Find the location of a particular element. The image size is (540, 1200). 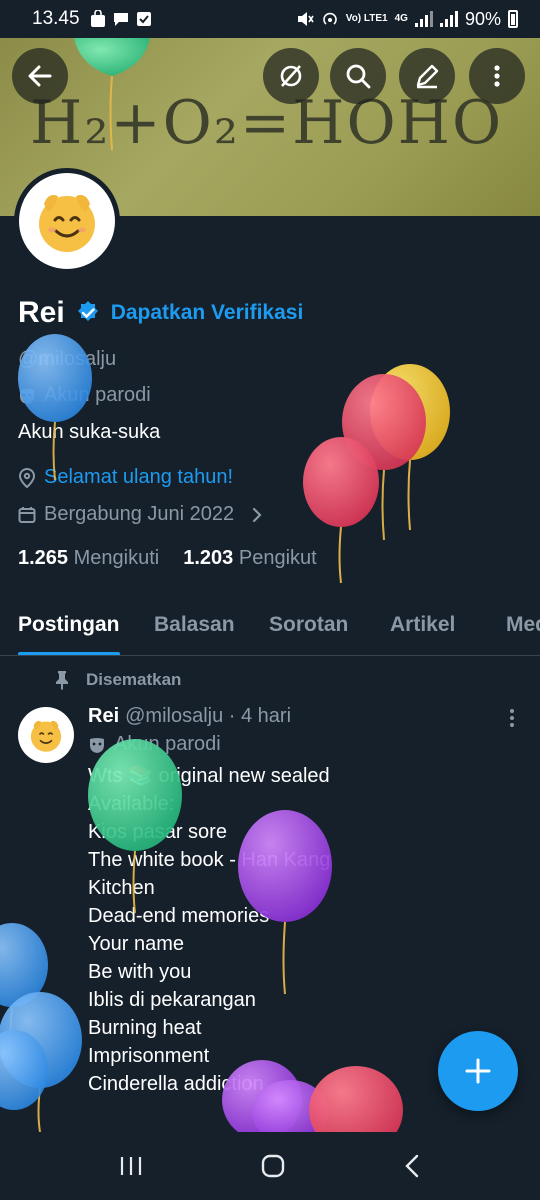

follow-stats: 1.265 Mengikuti 1.203 Pengikut is located at coordinates (167, 558).